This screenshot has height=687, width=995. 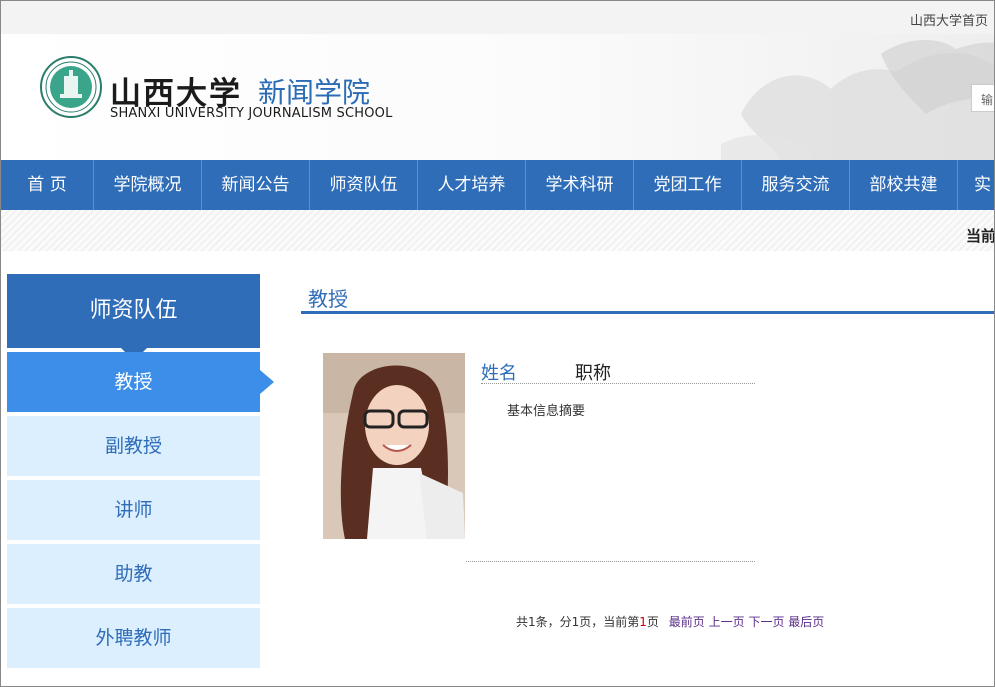 What do you see at coordinates (806, 622) in the screenshot?
I see `pager-last-link: 最后页` at bounding box center [806, 622].